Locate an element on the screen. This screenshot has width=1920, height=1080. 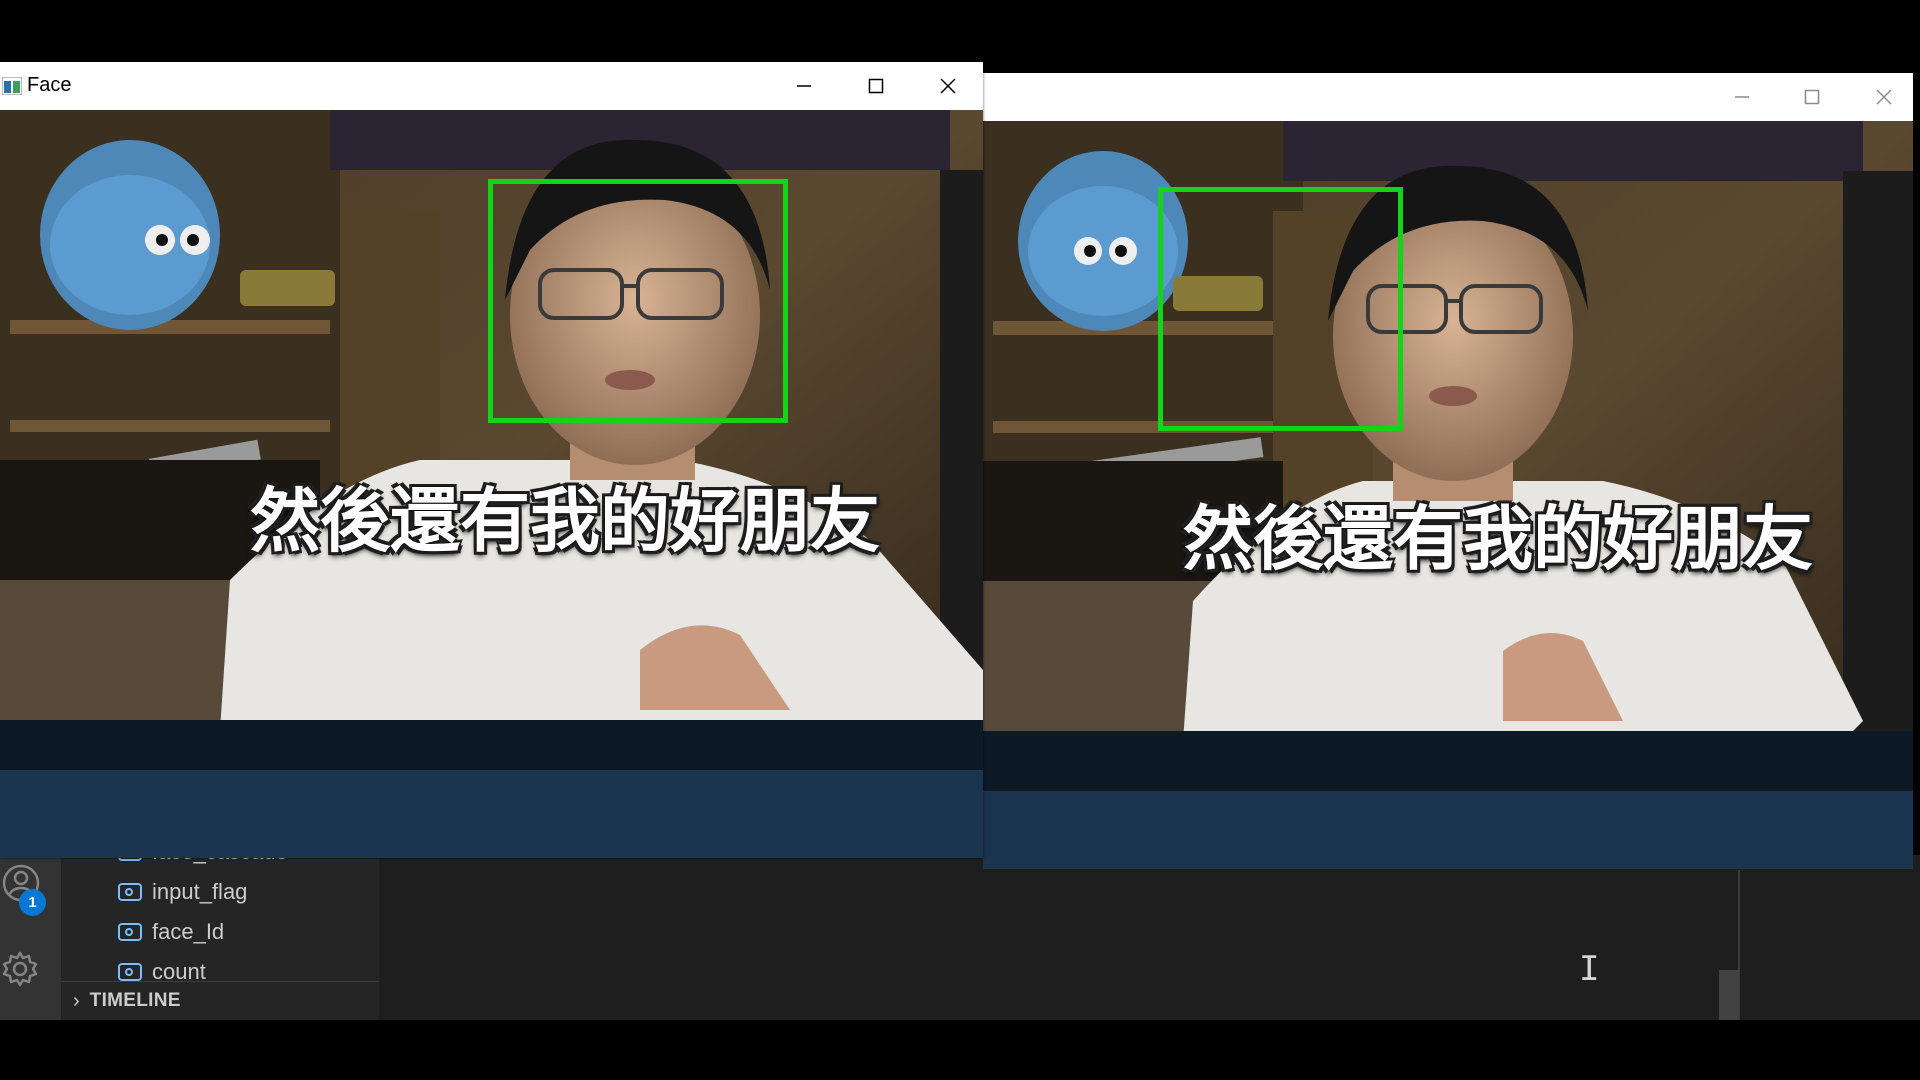
outline-item-label: input_flag is located at coordinates (200, 891).